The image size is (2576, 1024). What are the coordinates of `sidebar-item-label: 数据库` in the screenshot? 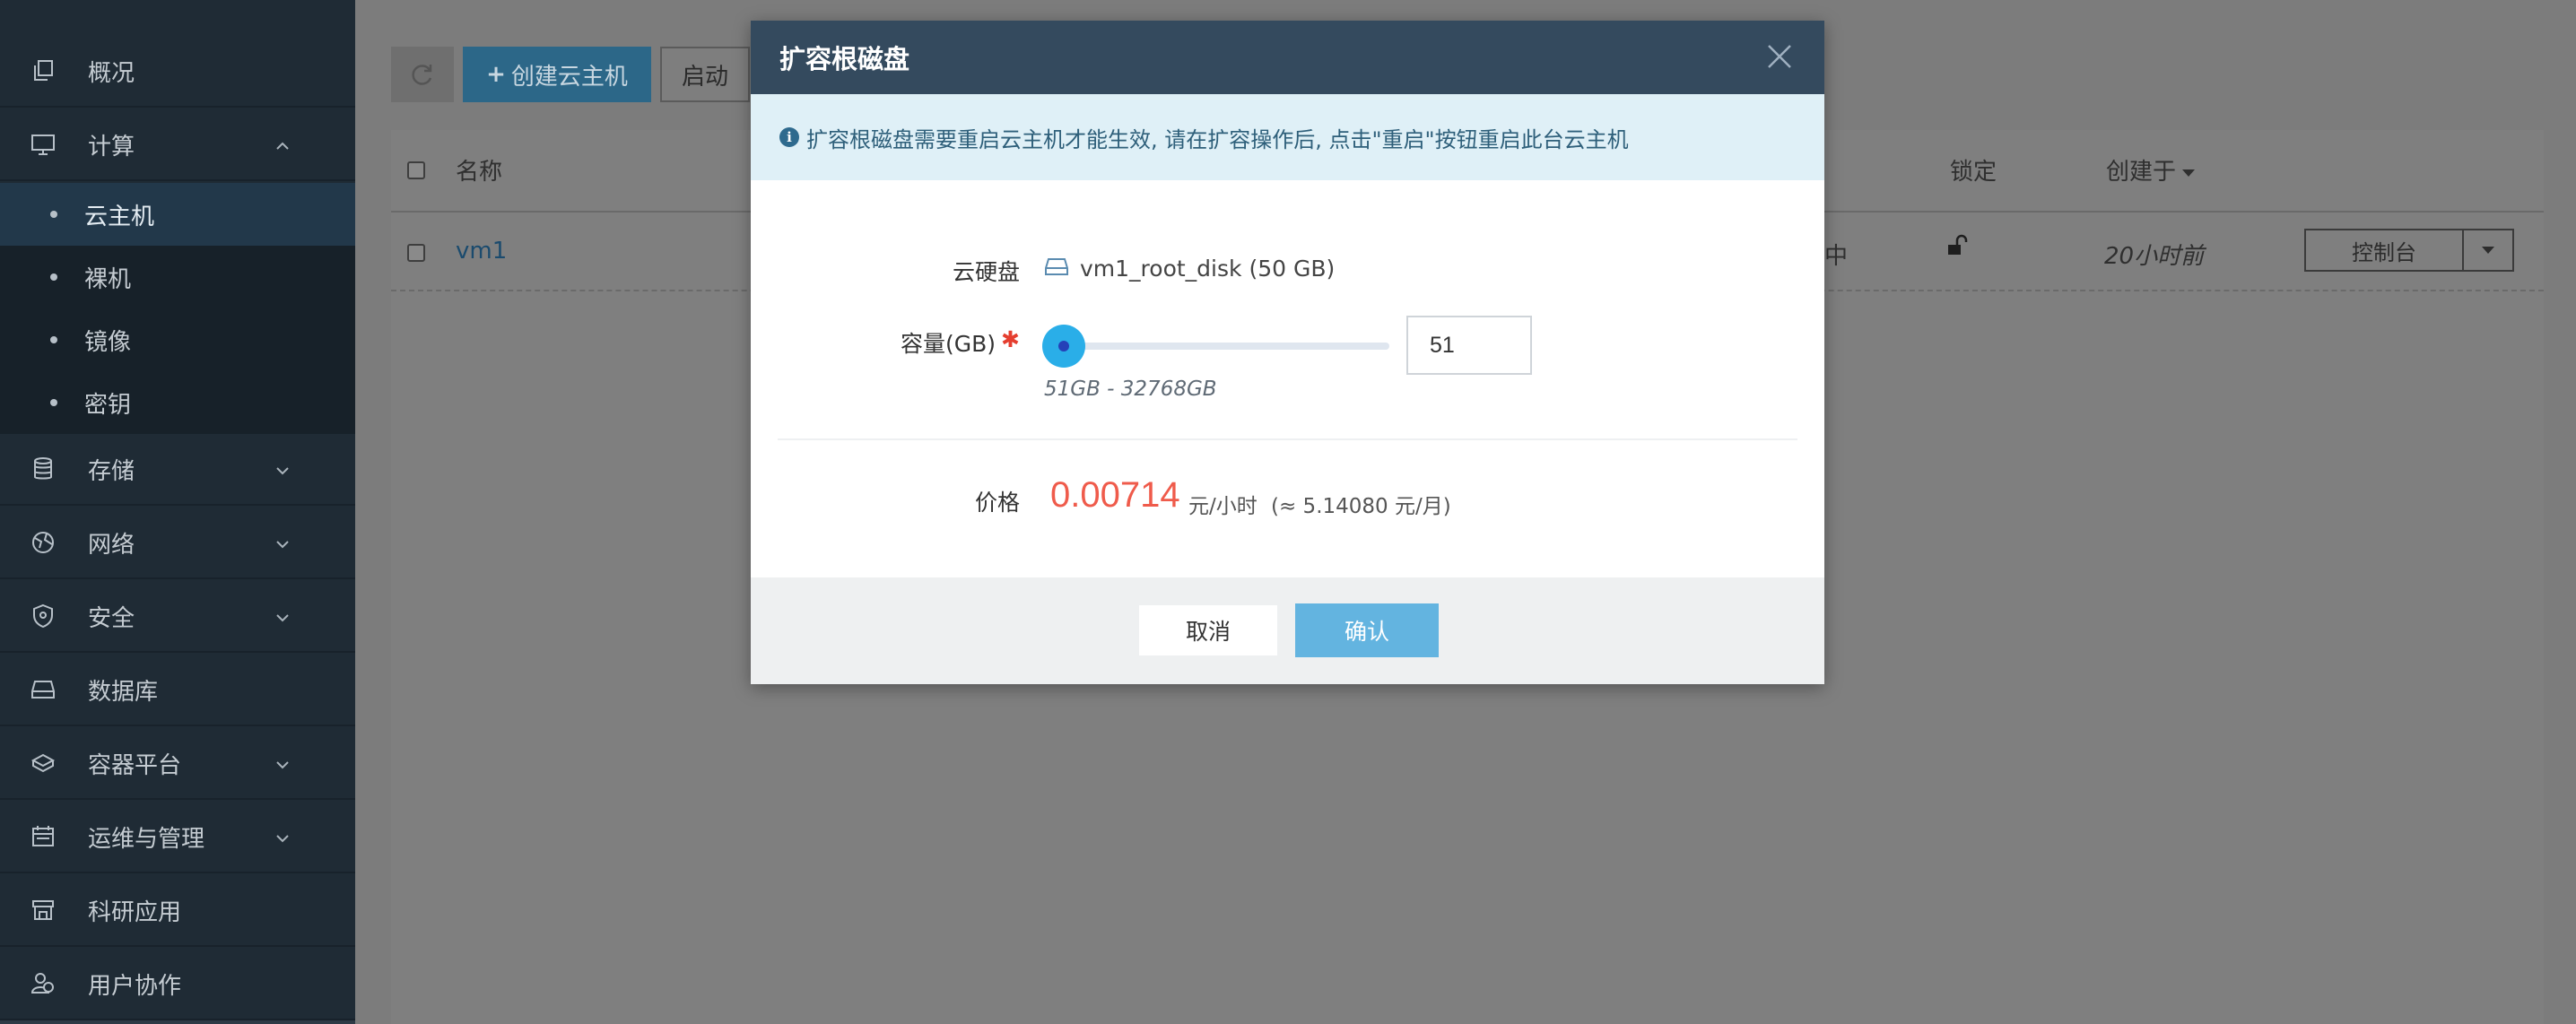 It's located at (123, 692).